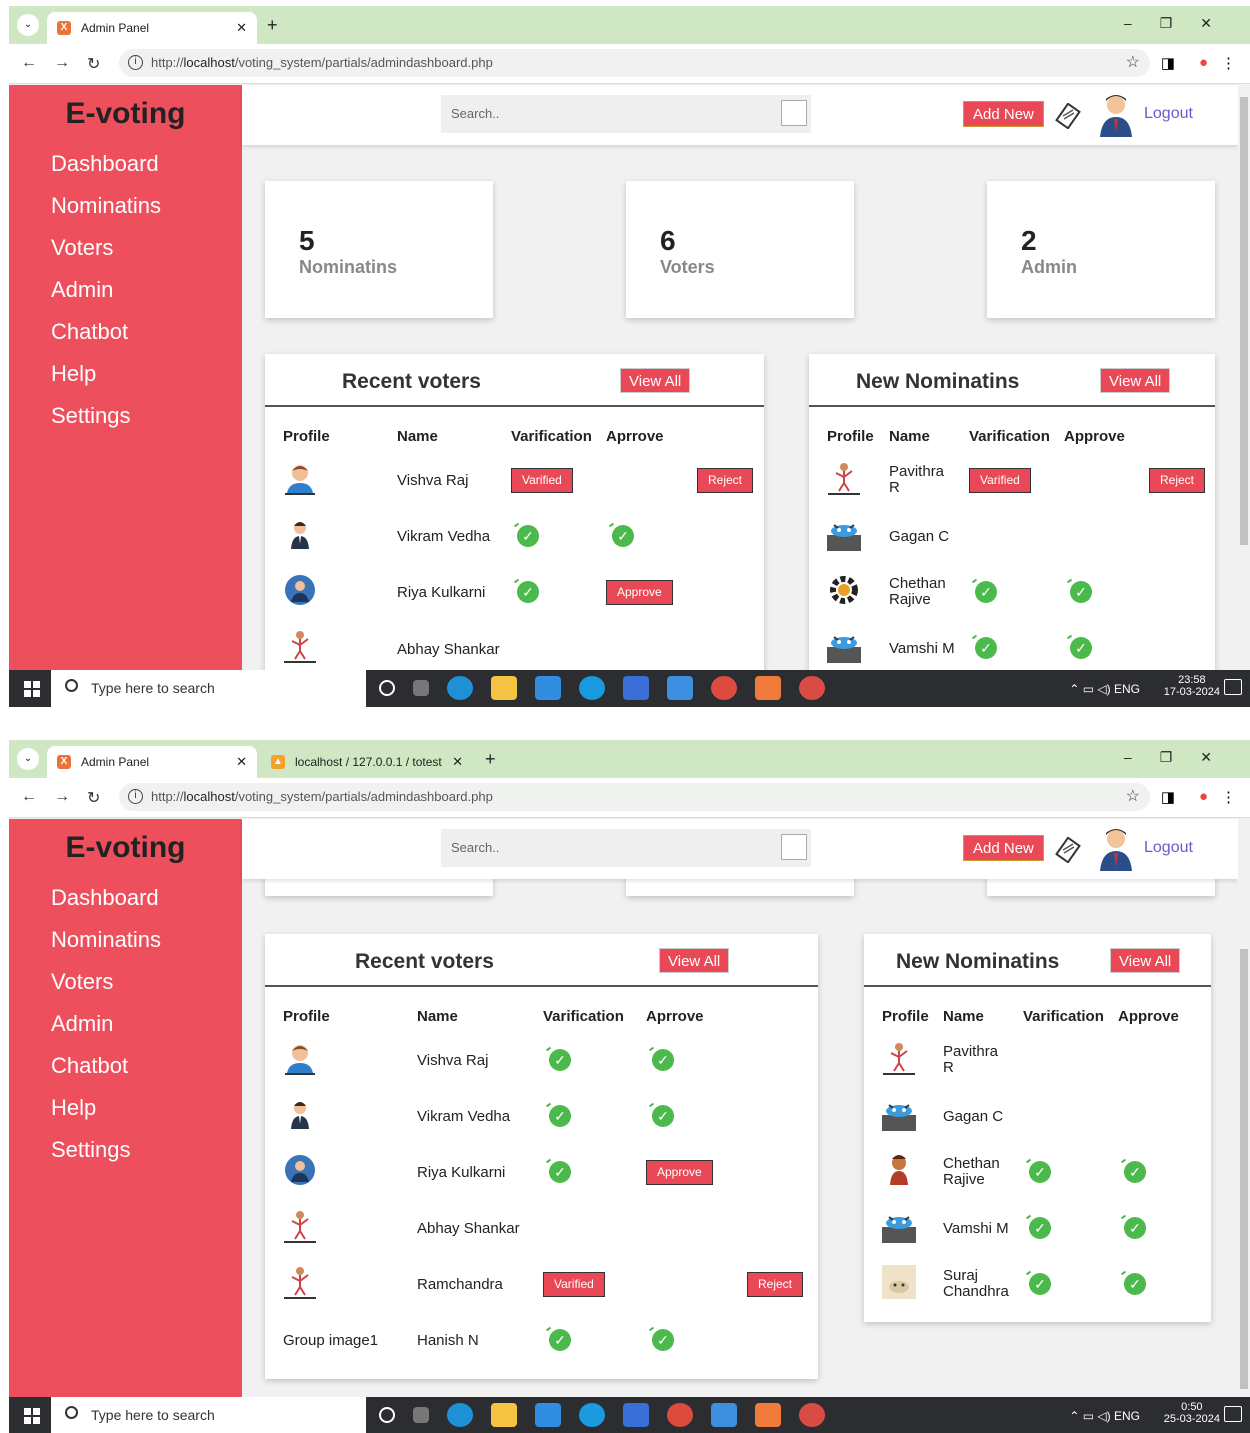 Image resolution: width=1250 pixels, height=1433 pixels. I want to click on clock-time: 23:58, so click(1192, 680).